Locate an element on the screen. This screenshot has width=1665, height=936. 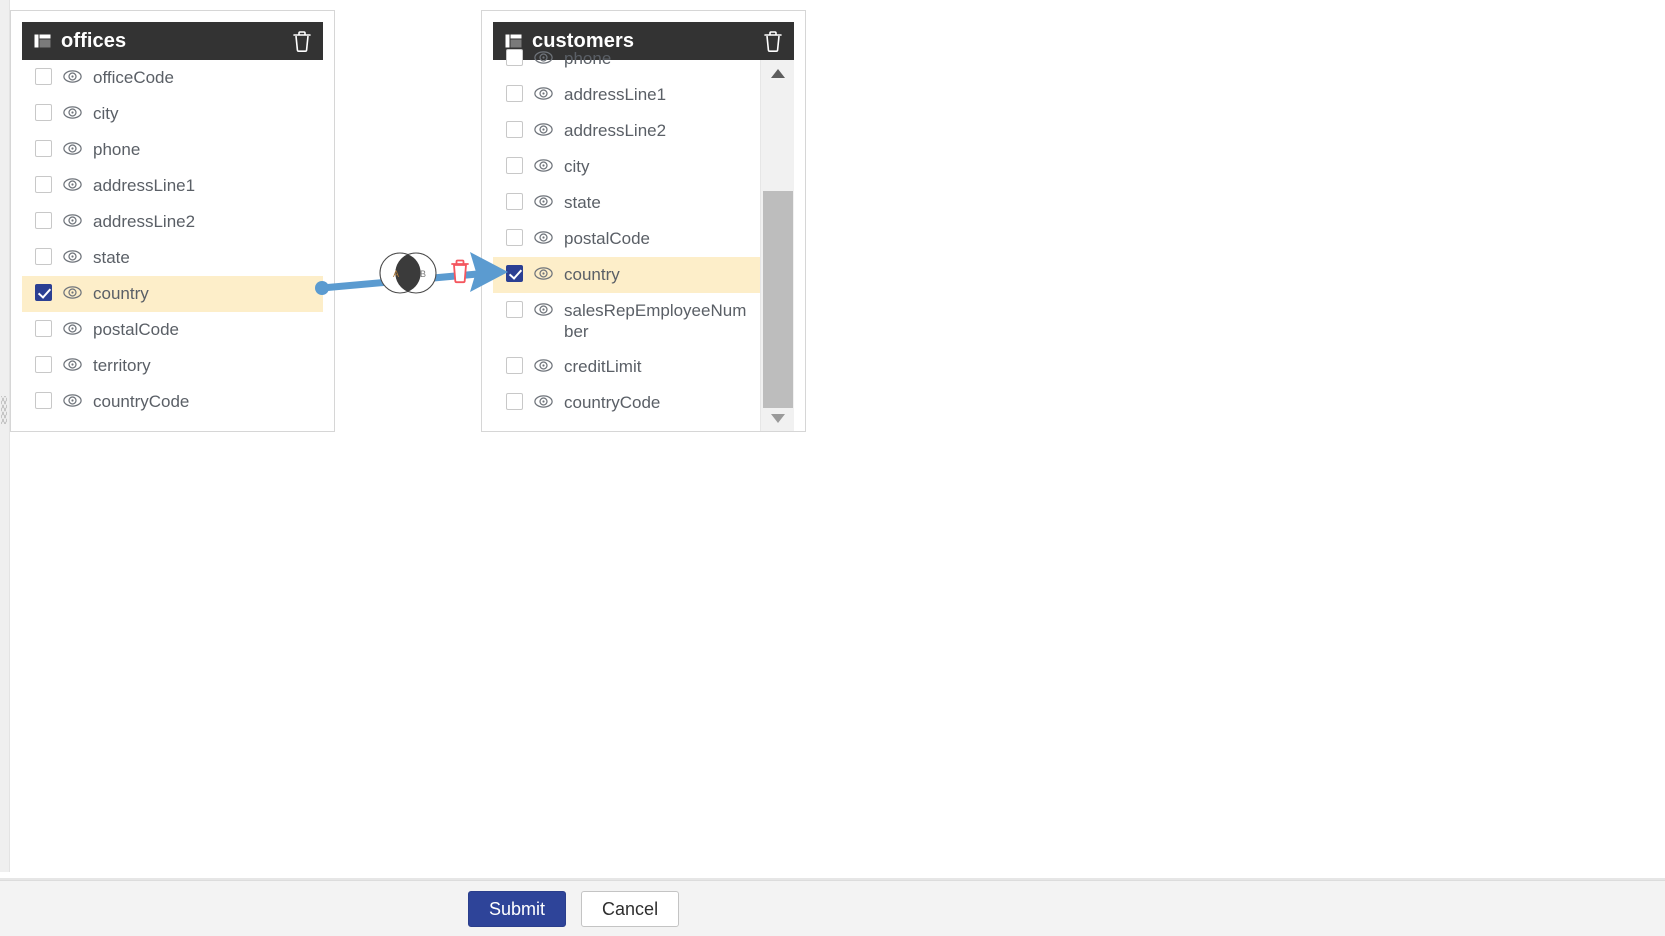
field-label: salesRepEmployeeNumber is located at coordinates (655, 321).